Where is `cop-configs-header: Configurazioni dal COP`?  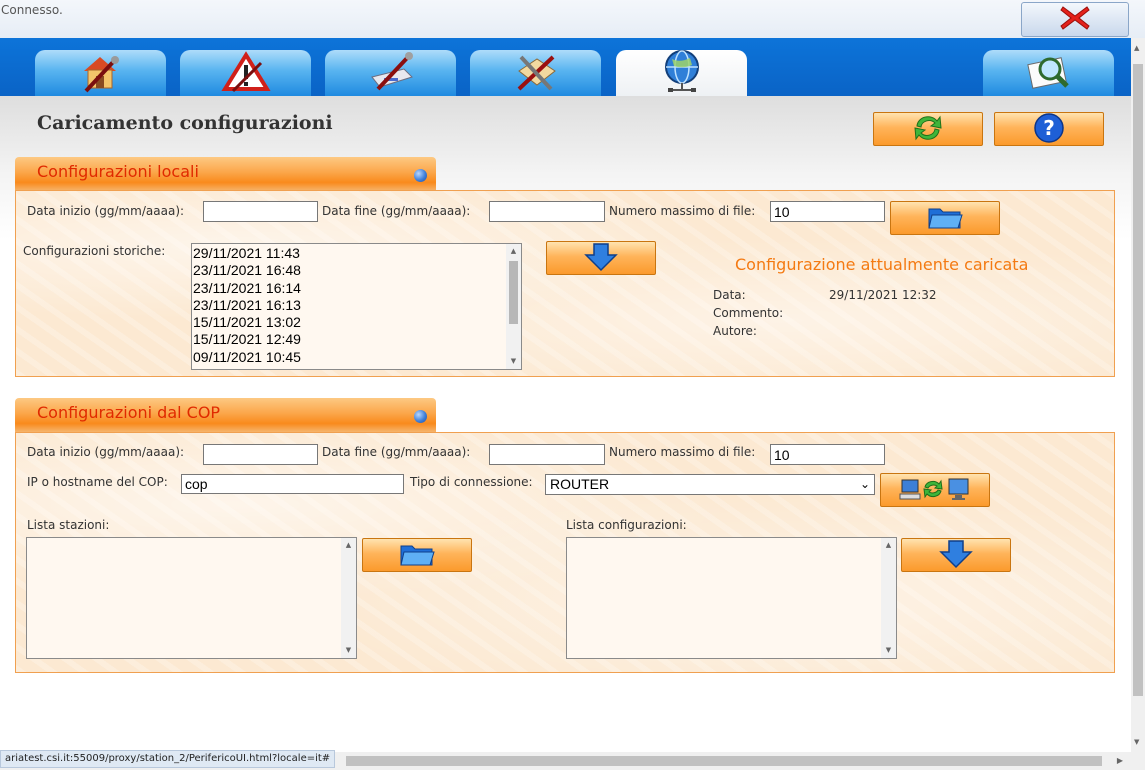 cop-configs-header: Configurazioni dal COP is located at coordinates (225, 415).